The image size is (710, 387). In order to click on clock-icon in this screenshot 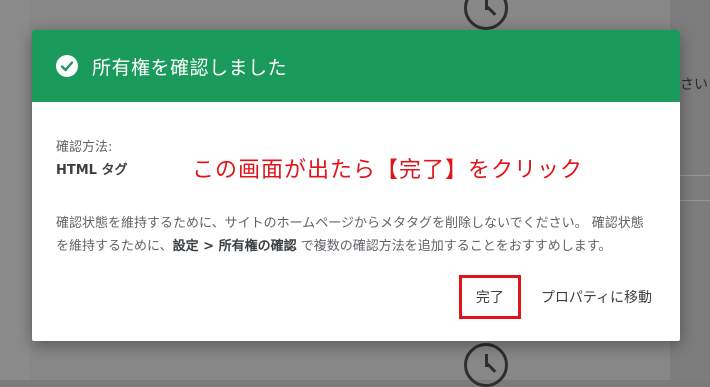, I will do `click(486, 365)`.